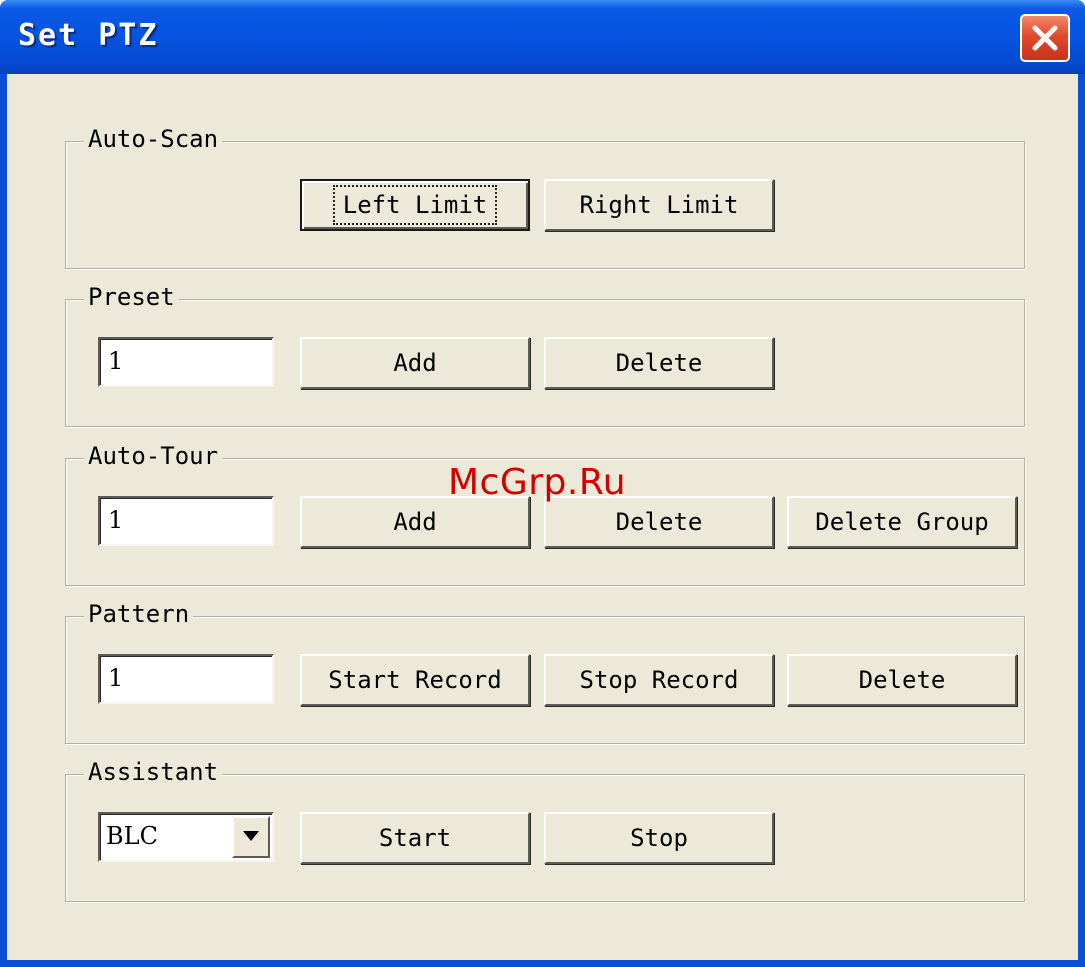 Image resolution: width=1085 pixels, height=967 pixels. Describe the element at coordinates (186, 521) in the screenshot. I see `auto-tour-number-input: 1` at that location.